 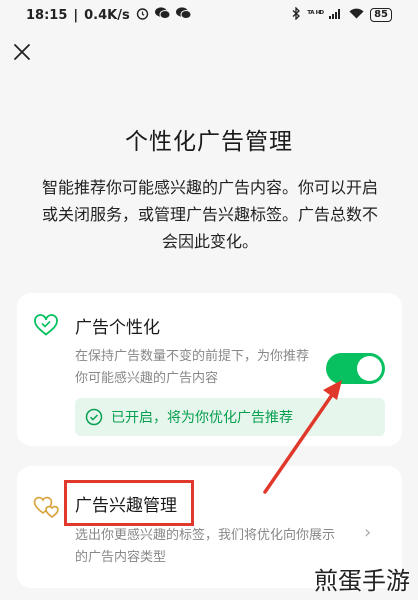 What do you see at coordinates (302, 437) in the screenshot?
I see `annotation-arrow` at bounding box center [302, 437].